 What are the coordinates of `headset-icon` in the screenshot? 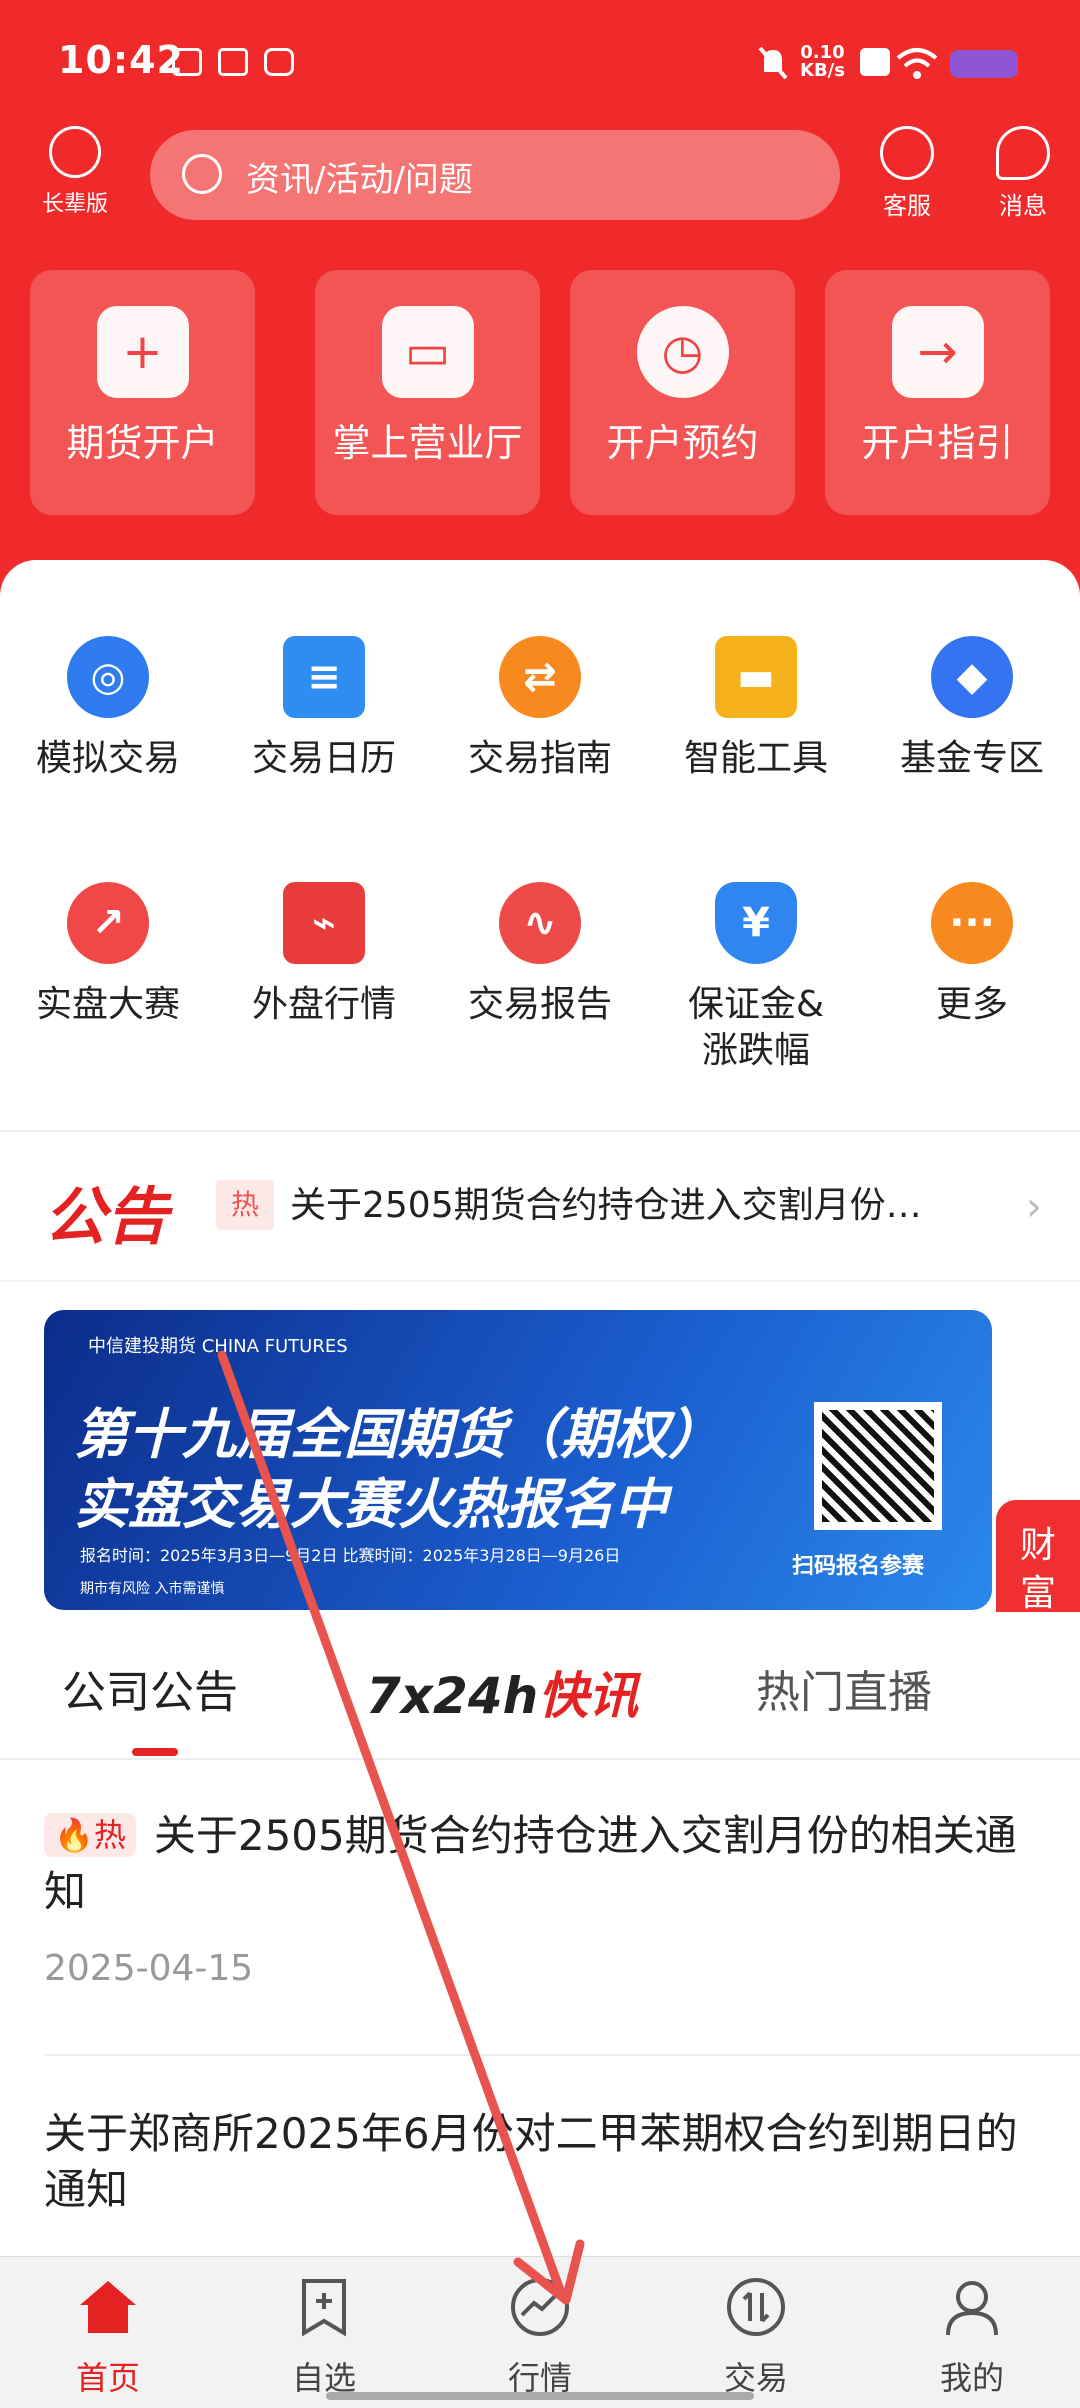 It's located at (907, 153).